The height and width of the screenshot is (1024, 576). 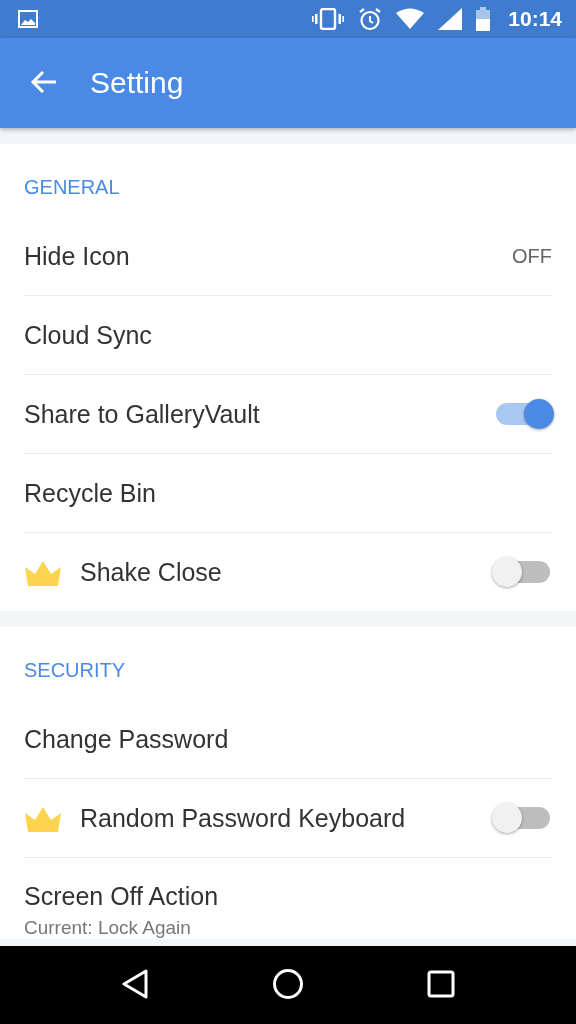 I want to click on recents-button, so click(x=440, y=985).